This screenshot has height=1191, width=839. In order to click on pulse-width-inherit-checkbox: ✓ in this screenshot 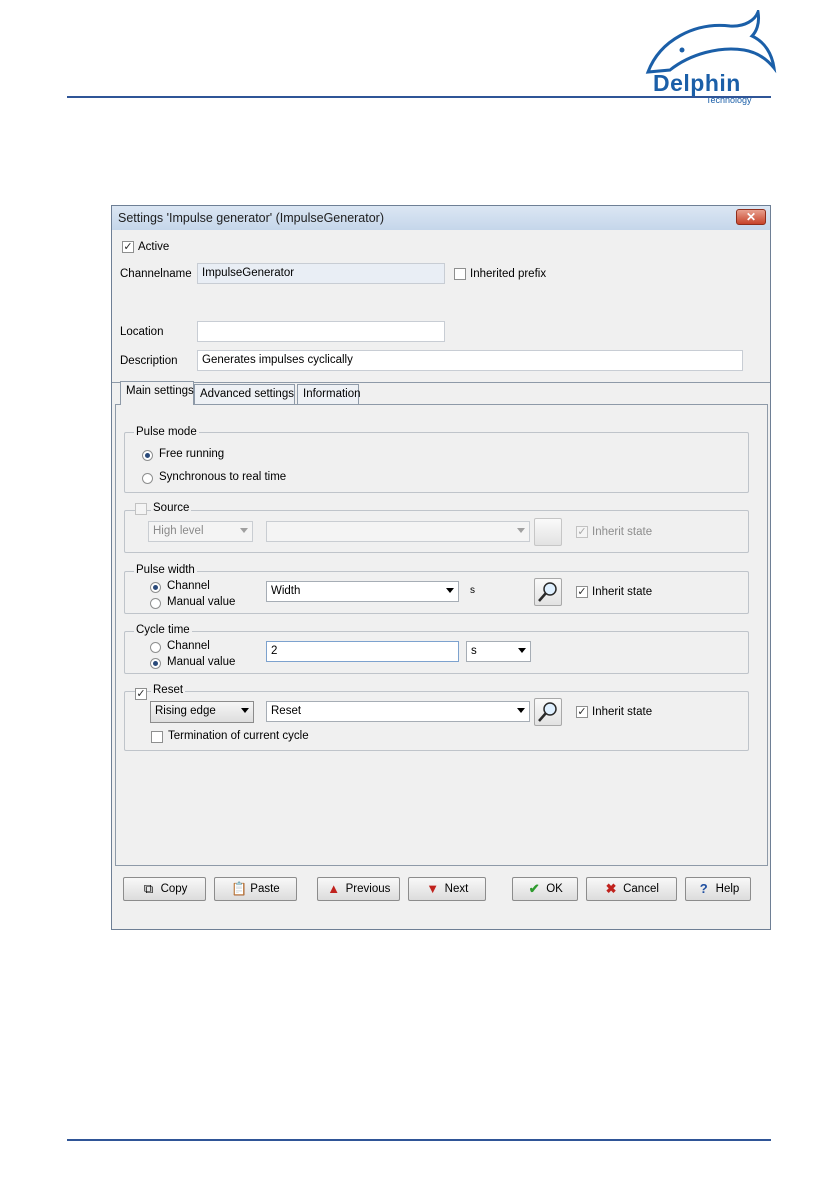, I will do `click(582, 592)`.